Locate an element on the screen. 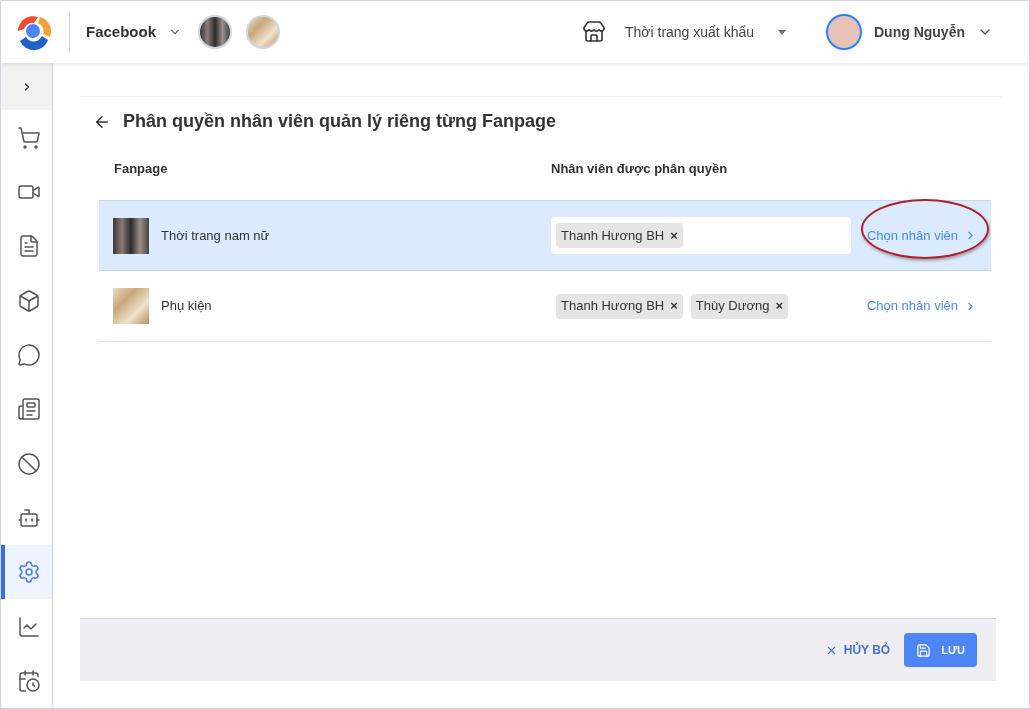 The height and width of the screenshot is (709, 1030). report-clock-icon is located at coordinates (28, 680).